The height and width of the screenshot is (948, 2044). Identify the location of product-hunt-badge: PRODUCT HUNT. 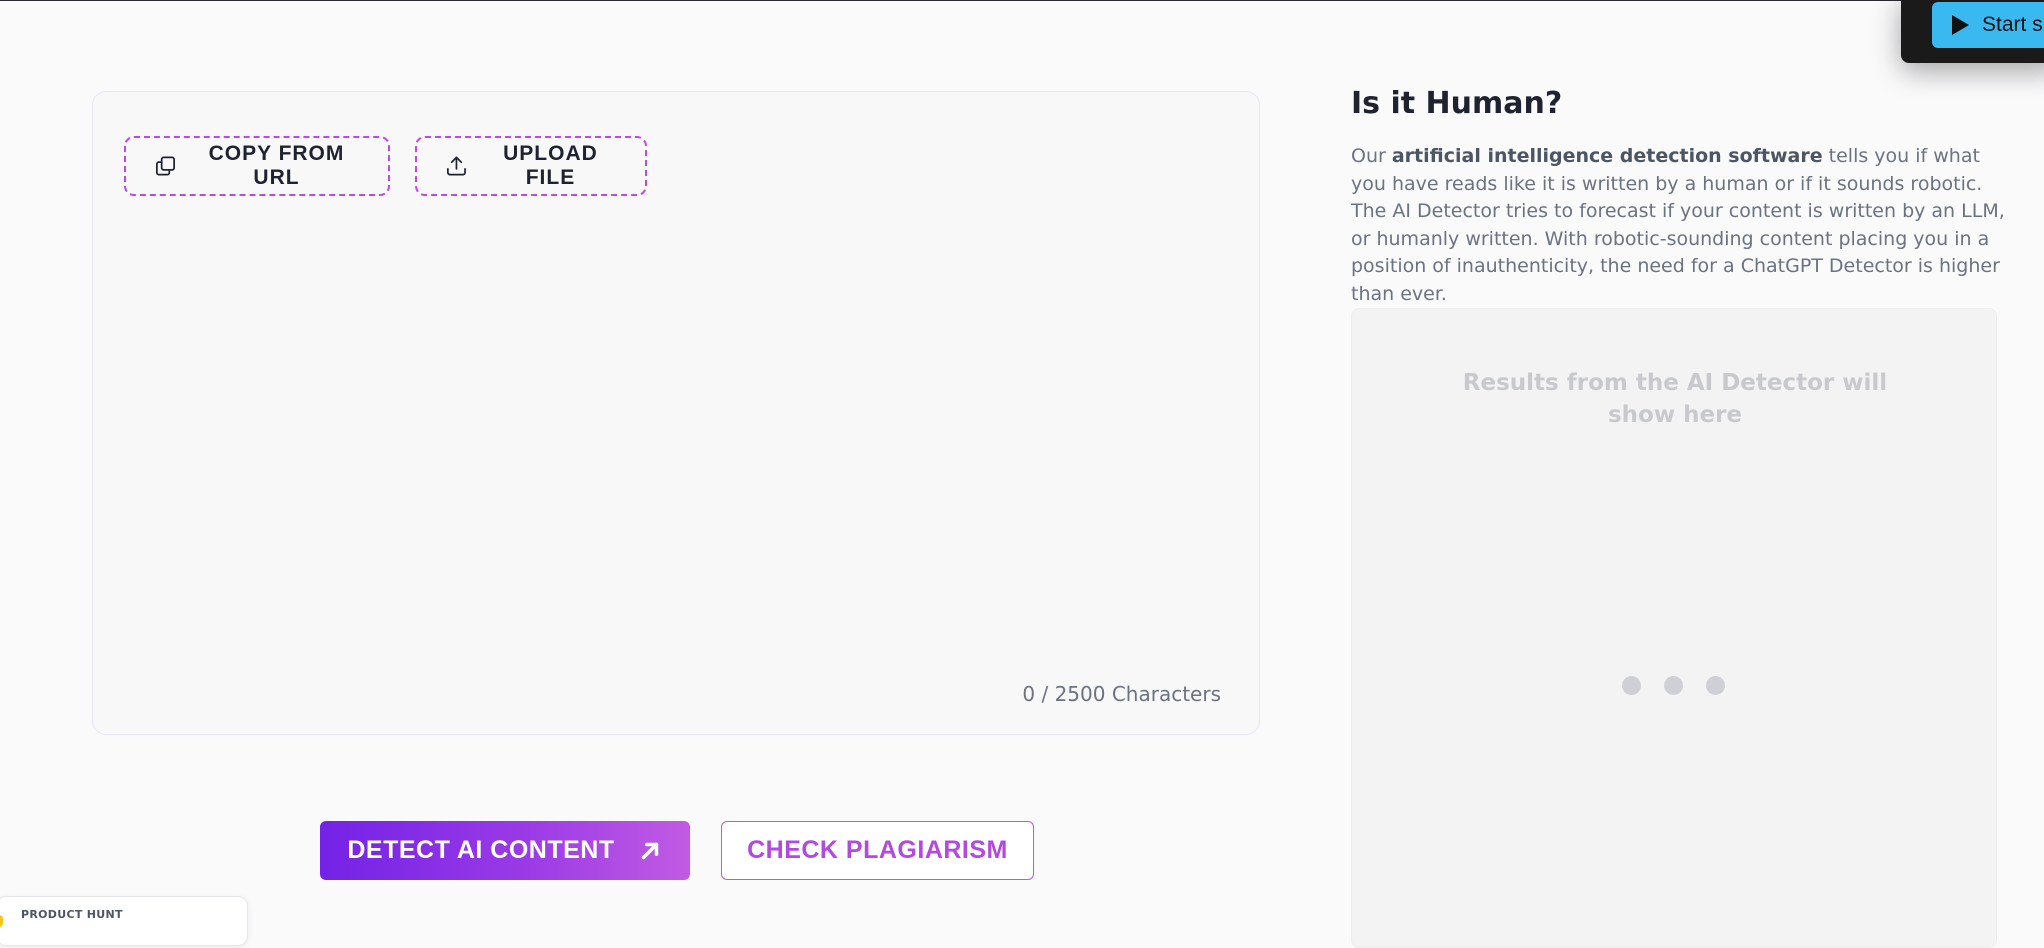
(124, 921).